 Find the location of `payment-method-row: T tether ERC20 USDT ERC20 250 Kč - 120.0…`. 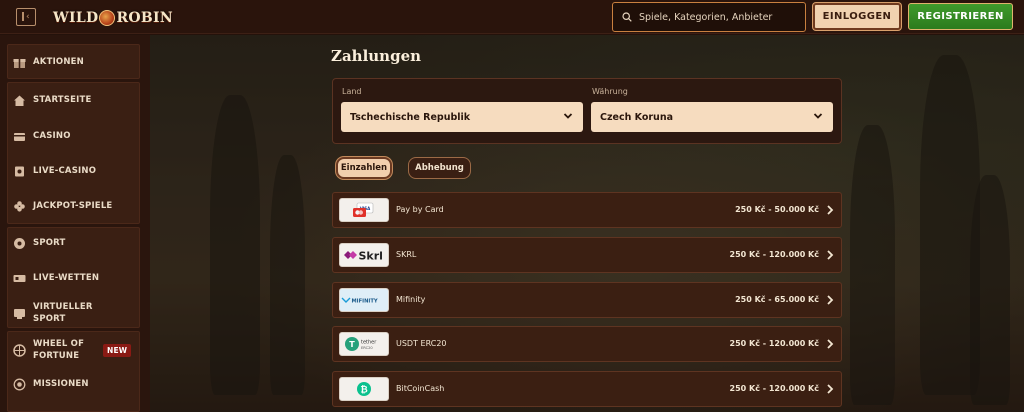

payment-method-row: T tether ERC20 USDT ERC20 250 Kč - 120.0… is located at coordinates (587, 344).